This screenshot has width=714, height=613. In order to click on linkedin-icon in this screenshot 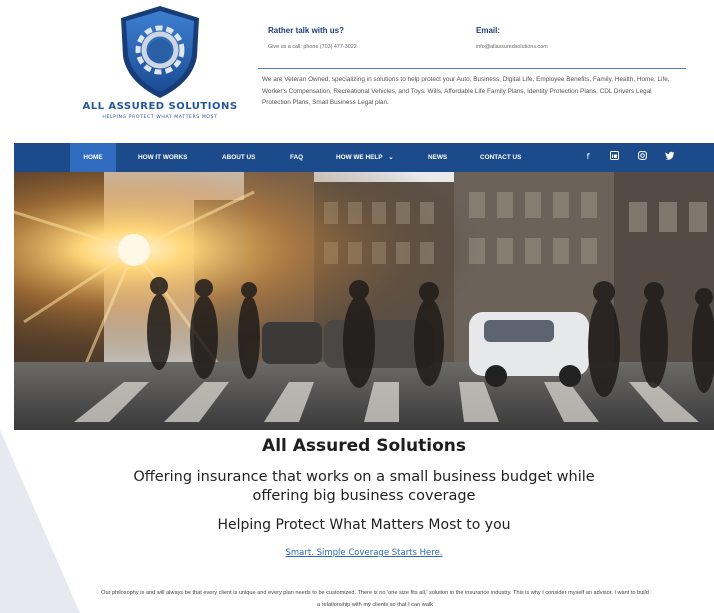, I will do `click(614, 157)`.